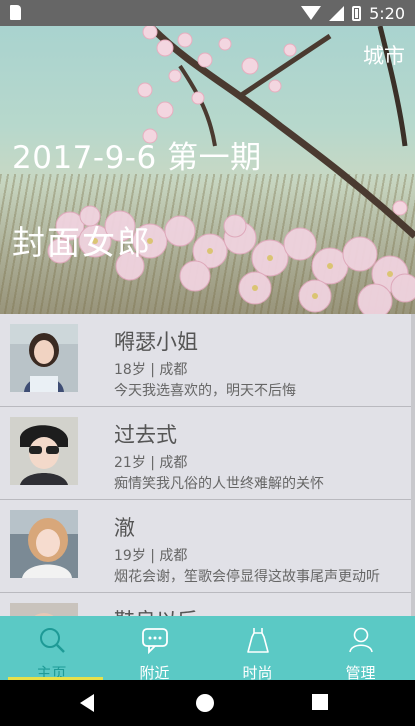  I want to click on tab-home: 主页, so click(51, 649).